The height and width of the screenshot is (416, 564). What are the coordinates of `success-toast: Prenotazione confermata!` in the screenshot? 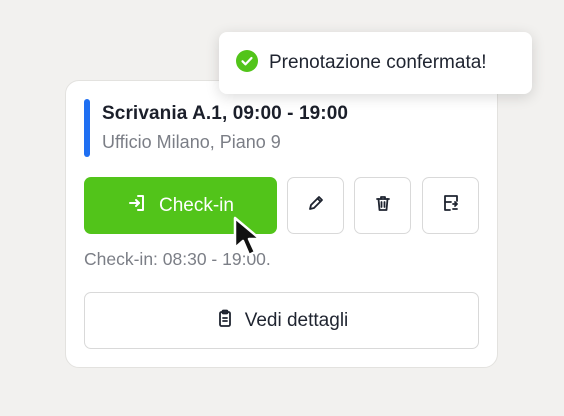 It's located at (375, 63).